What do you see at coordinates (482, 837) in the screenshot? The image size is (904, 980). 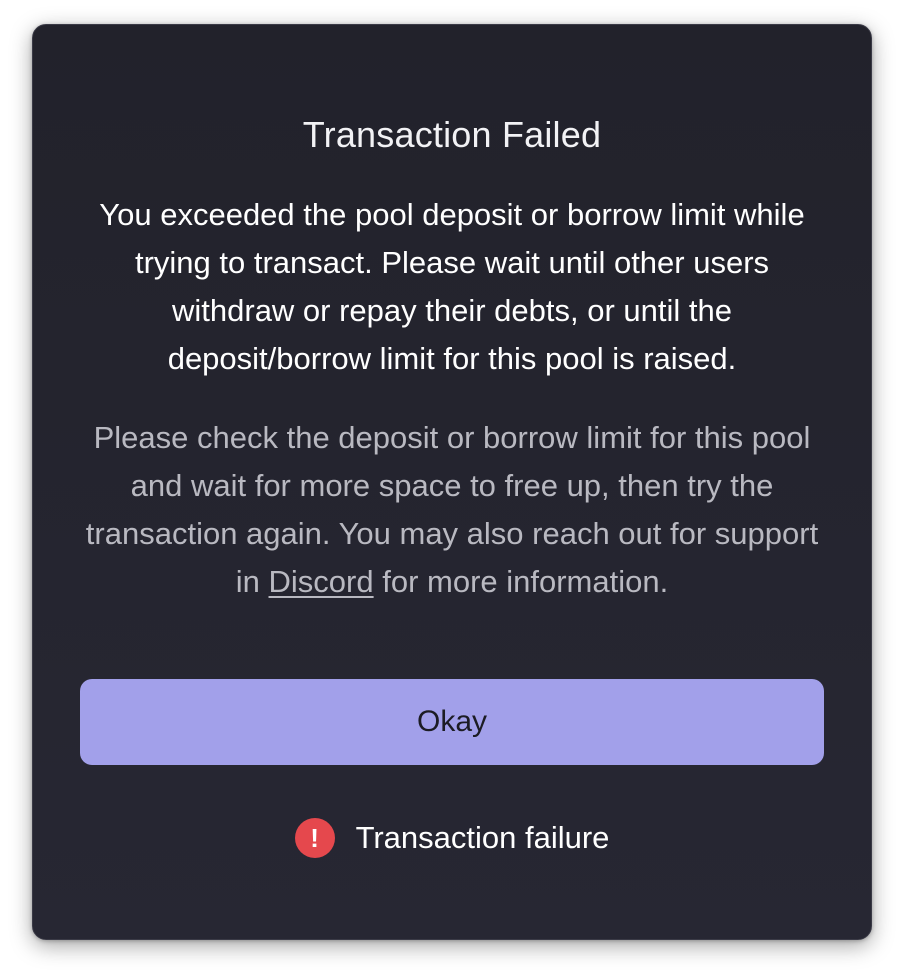 I see `status-text: Transaction failure` at bounding box center [482, 837].